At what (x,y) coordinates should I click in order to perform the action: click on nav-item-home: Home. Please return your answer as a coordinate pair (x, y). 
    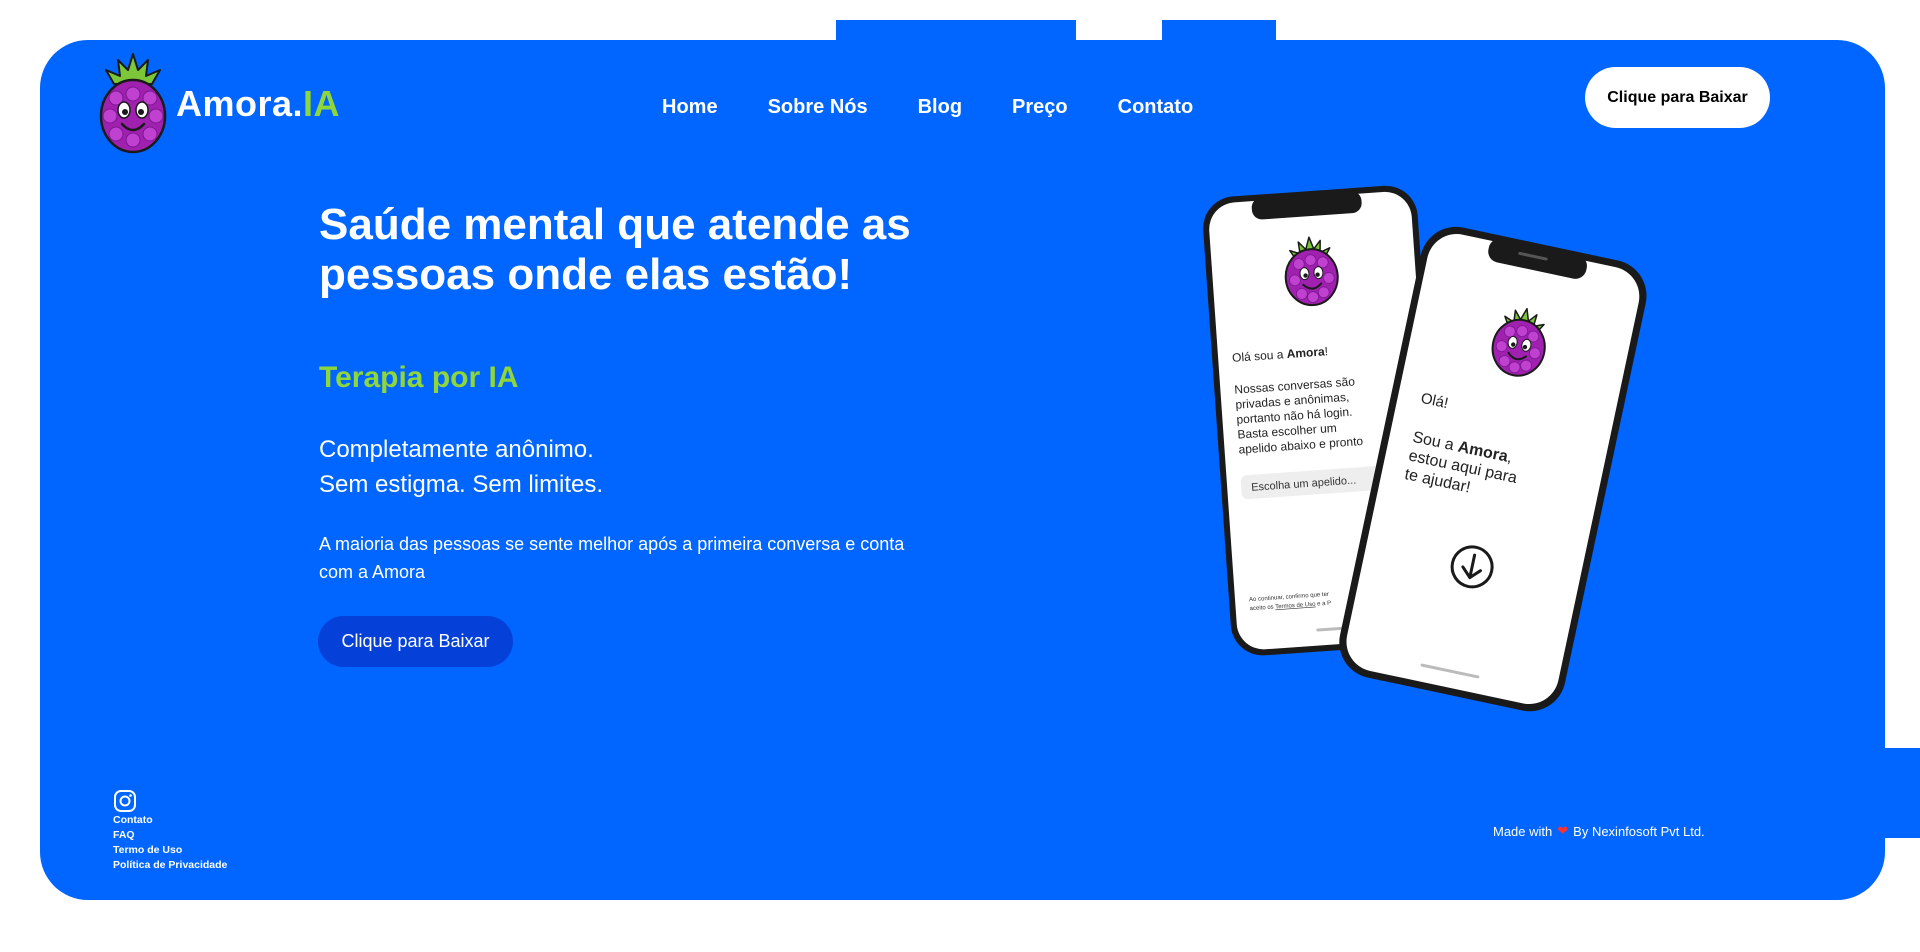
    Looking at the image, I should click on (690, 107).